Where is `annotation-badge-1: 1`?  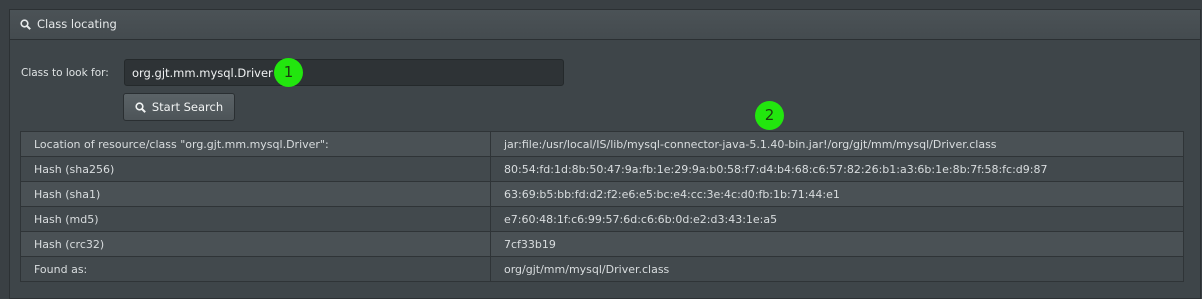 annotation-badge-1: 1 is located at coordinates (288, 72).